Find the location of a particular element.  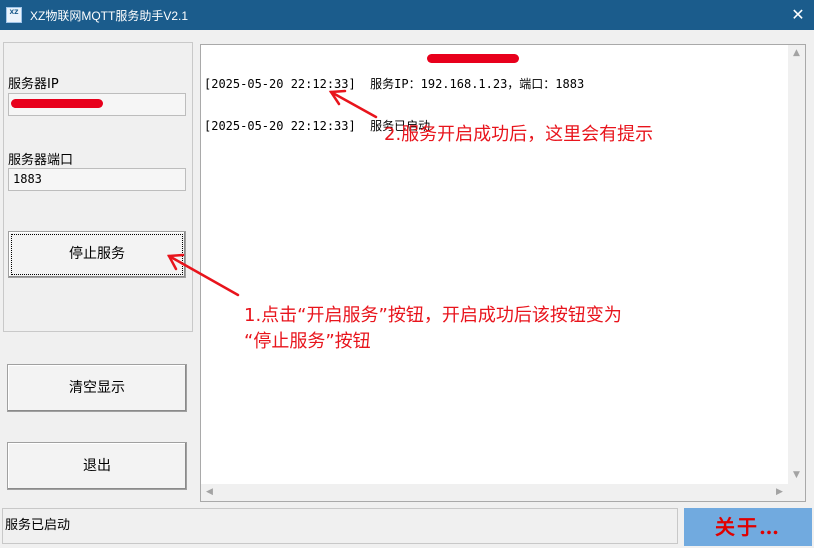

status-bar: 服务已启动 is located at coordinates (340, 526).